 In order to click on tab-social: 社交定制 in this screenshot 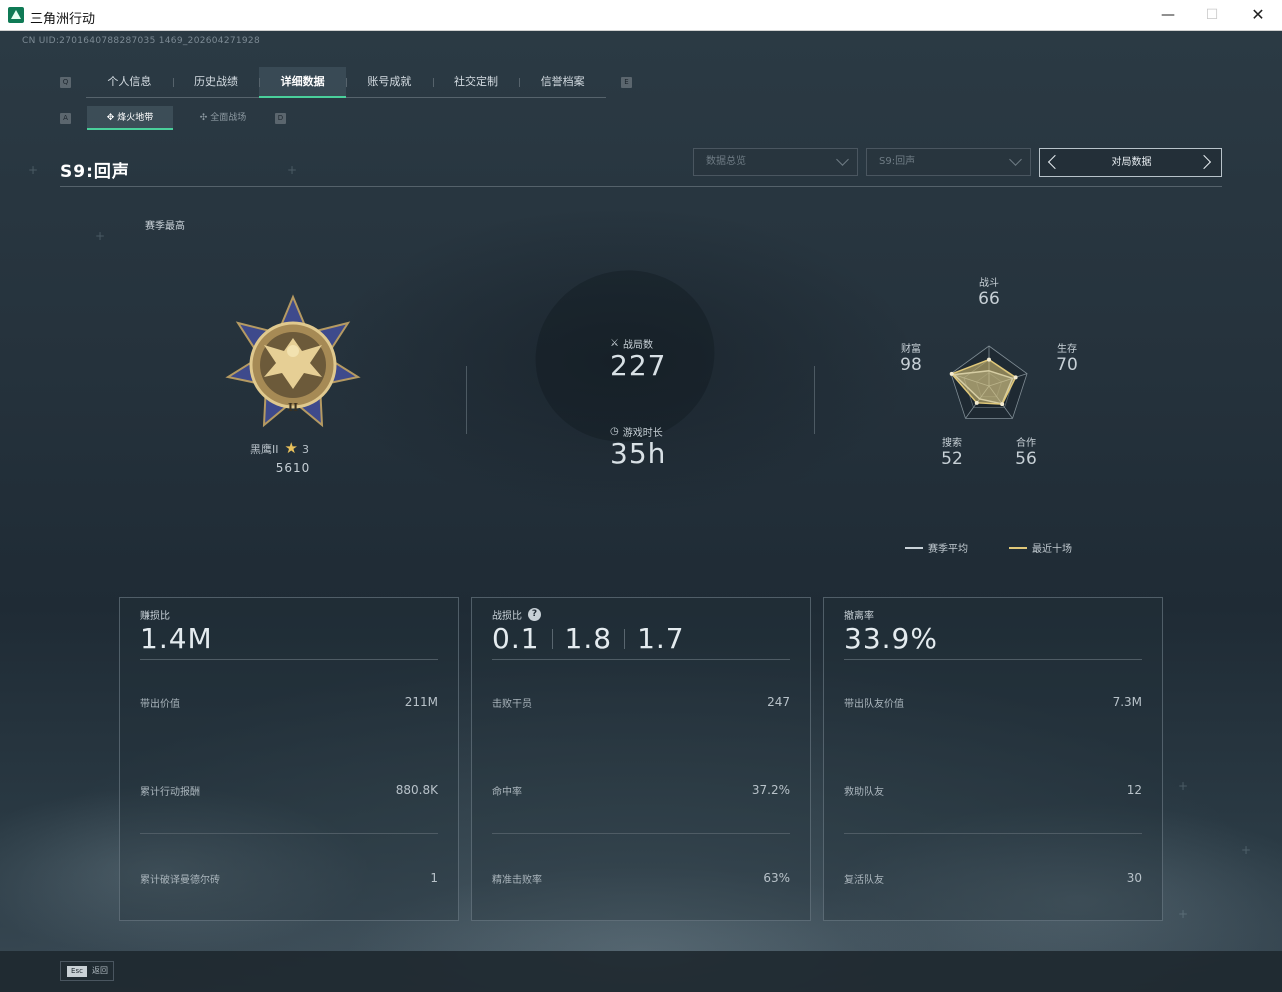, I will do `click(476, 82)`.